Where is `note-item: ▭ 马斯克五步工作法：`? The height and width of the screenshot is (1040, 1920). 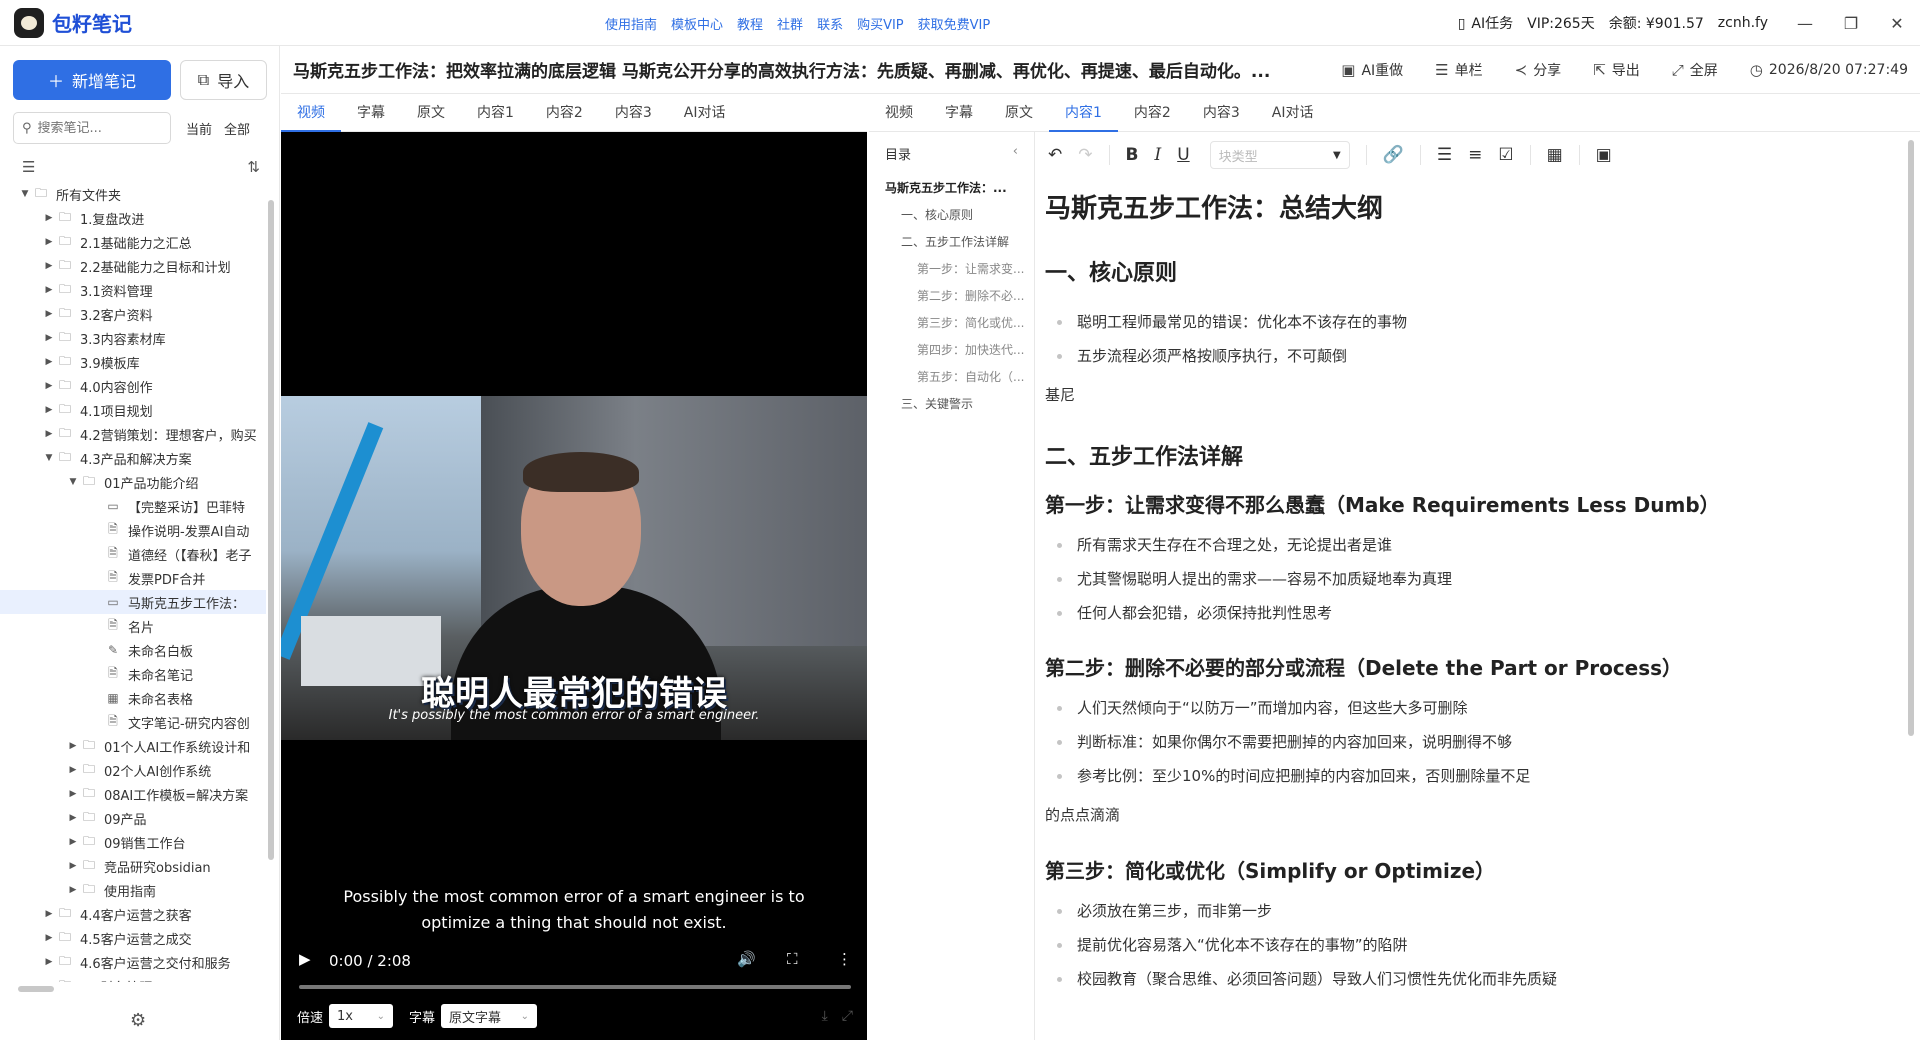 note-item: ▭ 马斯克五步工作法： is located at coordinates (133, 602).